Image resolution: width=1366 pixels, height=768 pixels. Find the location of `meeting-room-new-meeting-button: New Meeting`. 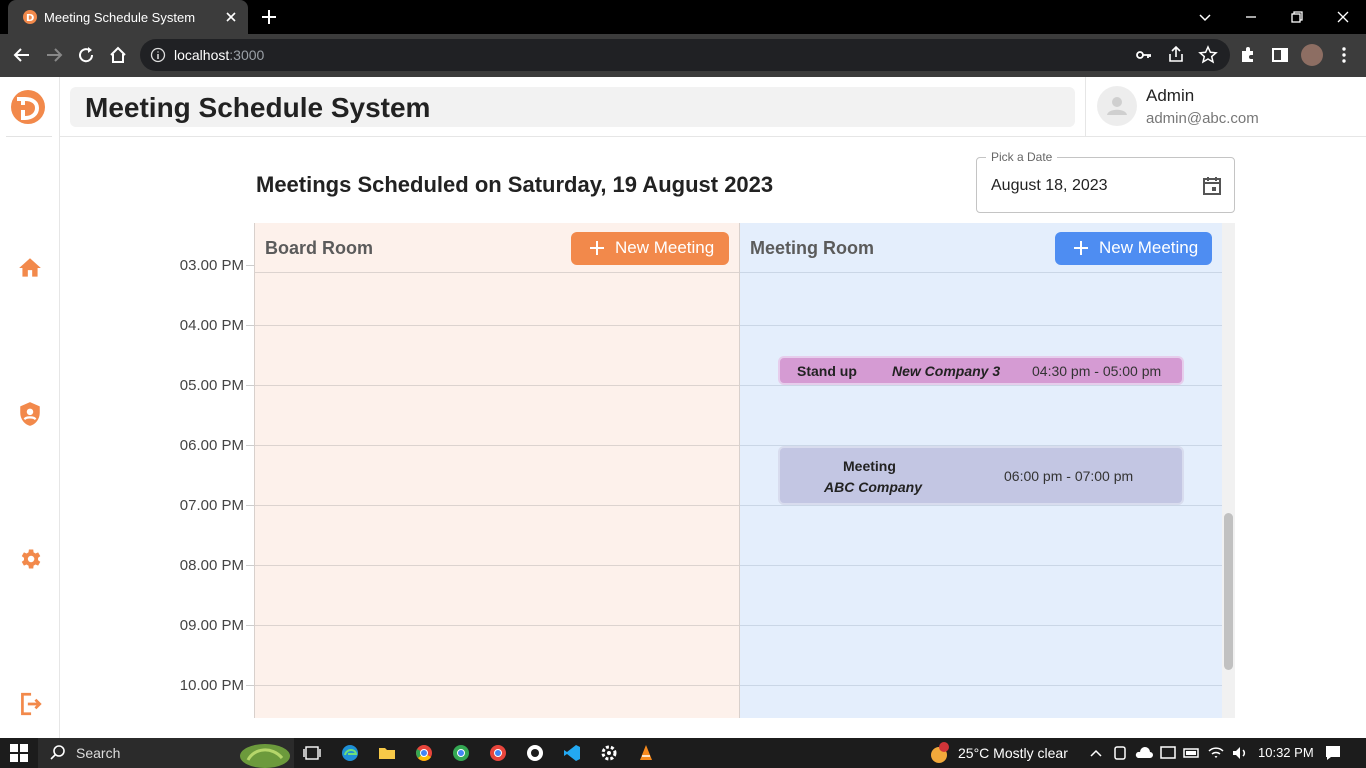

meeting-room-new-meeting-button: New Meeting is located at coordinates (1133, 248).